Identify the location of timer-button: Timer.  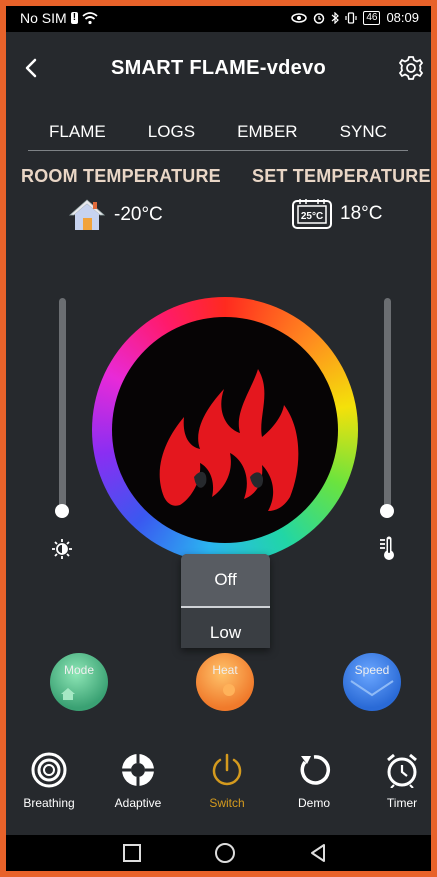
(396, 781).